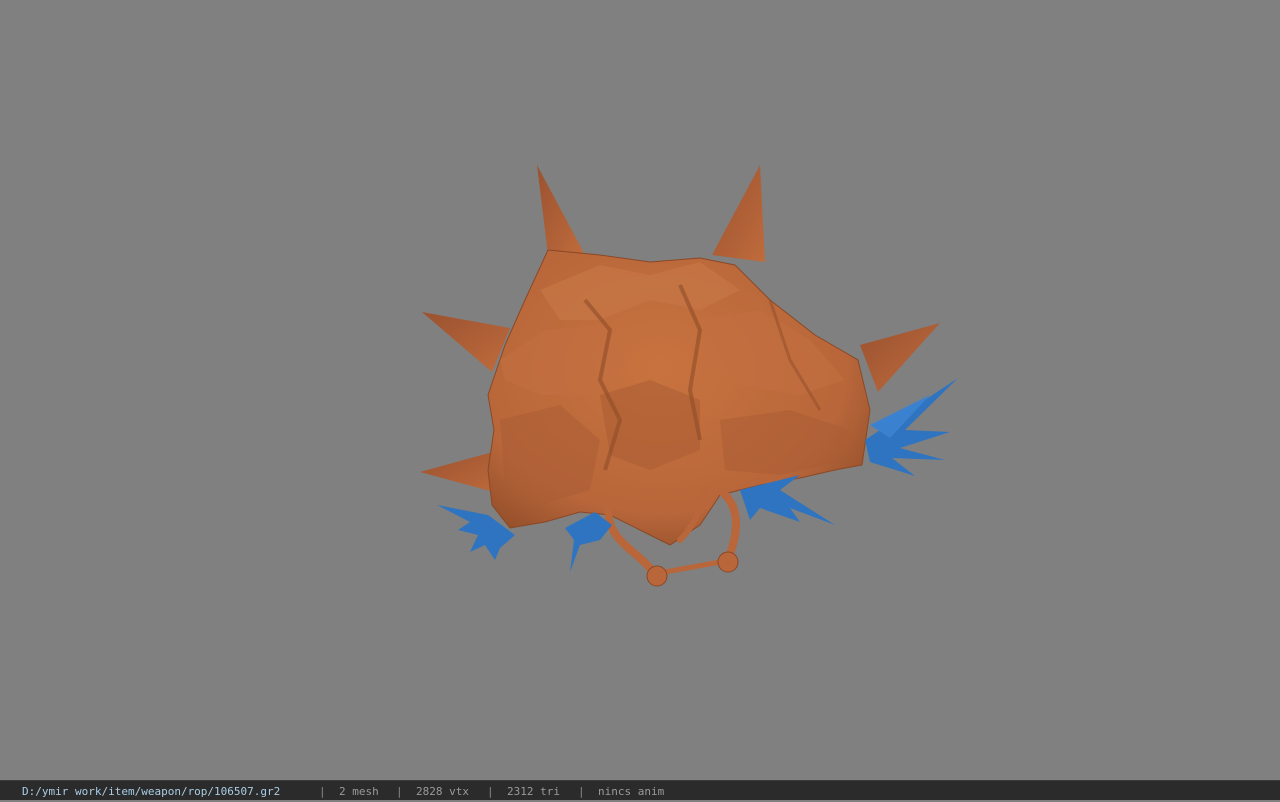 The height and width of the screenshot is (802, 1280). What do you see at coordinates (442, 791) in the screenshot?
I see `vertex-count: 2828 vtx` at bounding box center [442, 791].